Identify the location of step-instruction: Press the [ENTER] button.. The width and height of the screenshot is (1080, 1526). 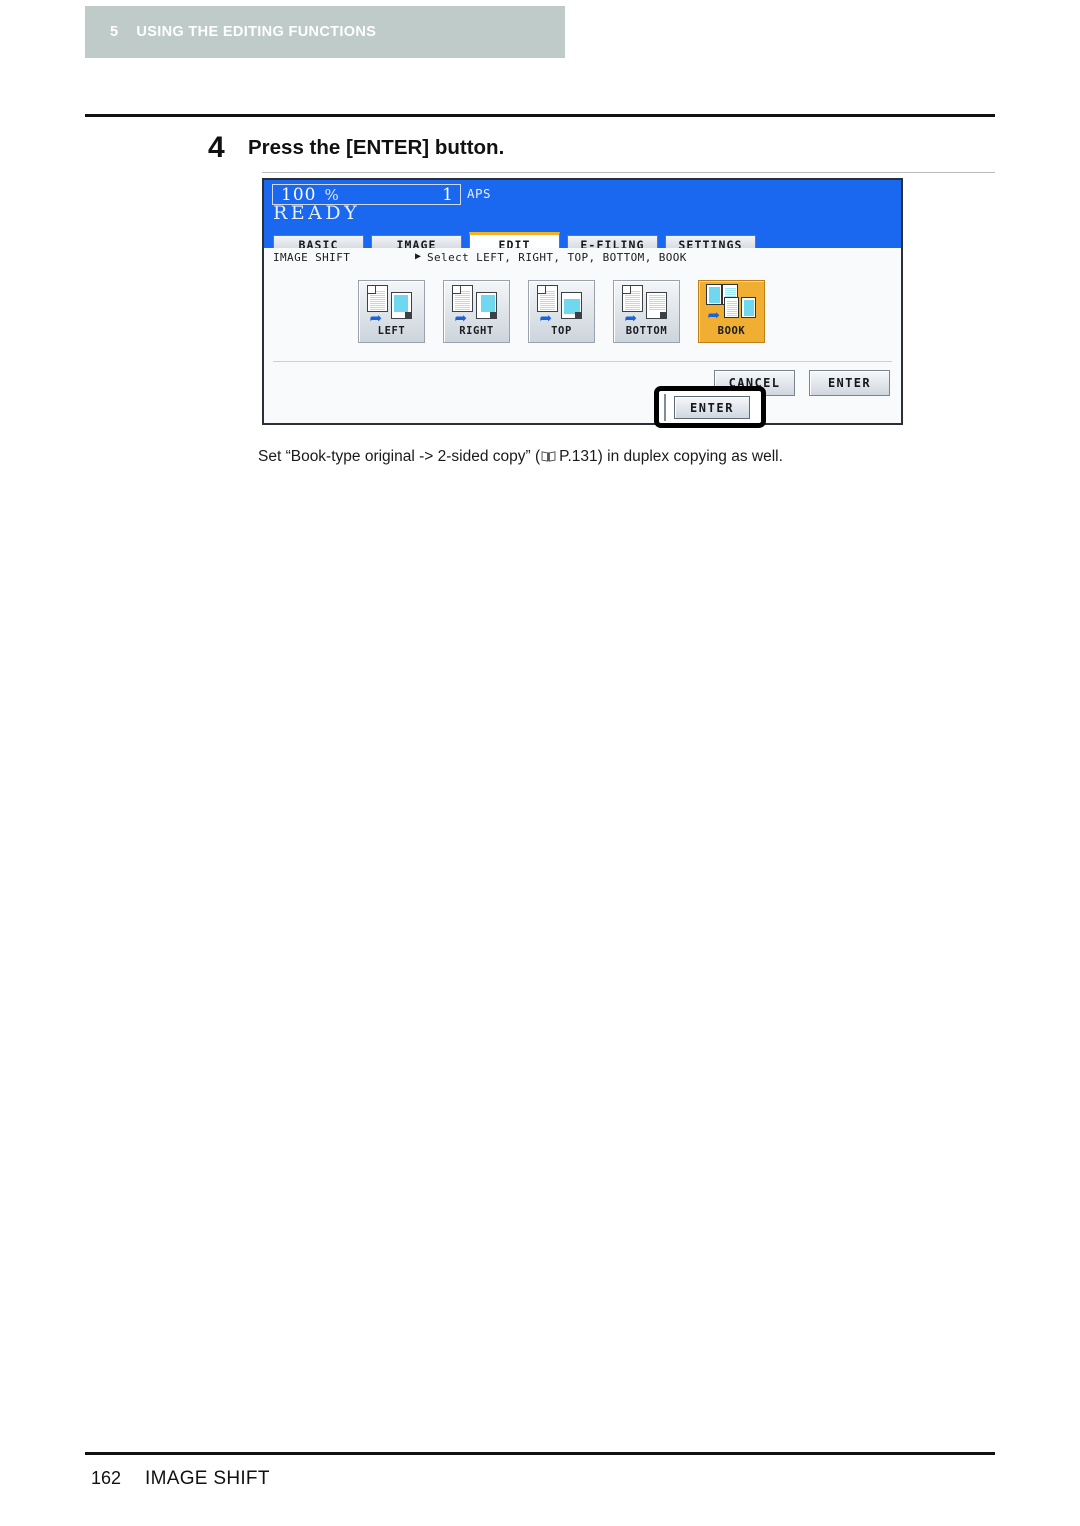
(376, 147).